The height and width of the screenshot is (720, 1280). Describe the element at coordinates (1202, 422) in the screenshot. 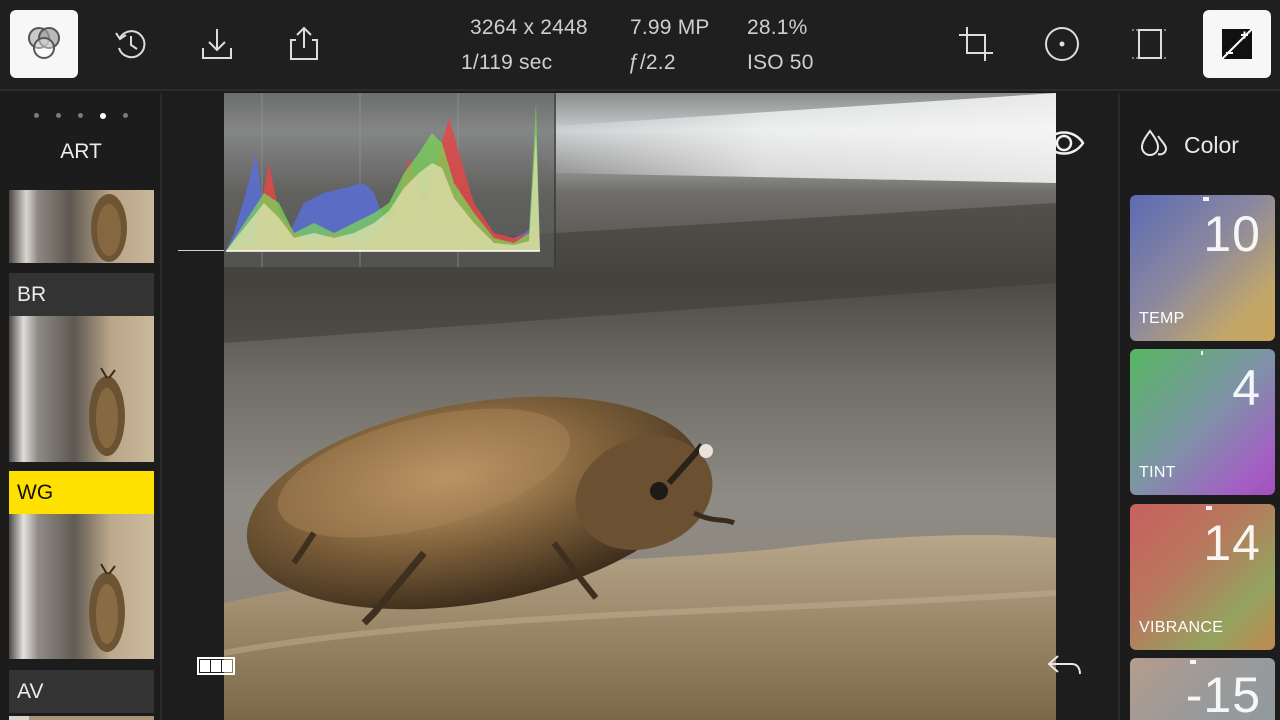

I see `tint-slider-card: 4 TINT` at that location.